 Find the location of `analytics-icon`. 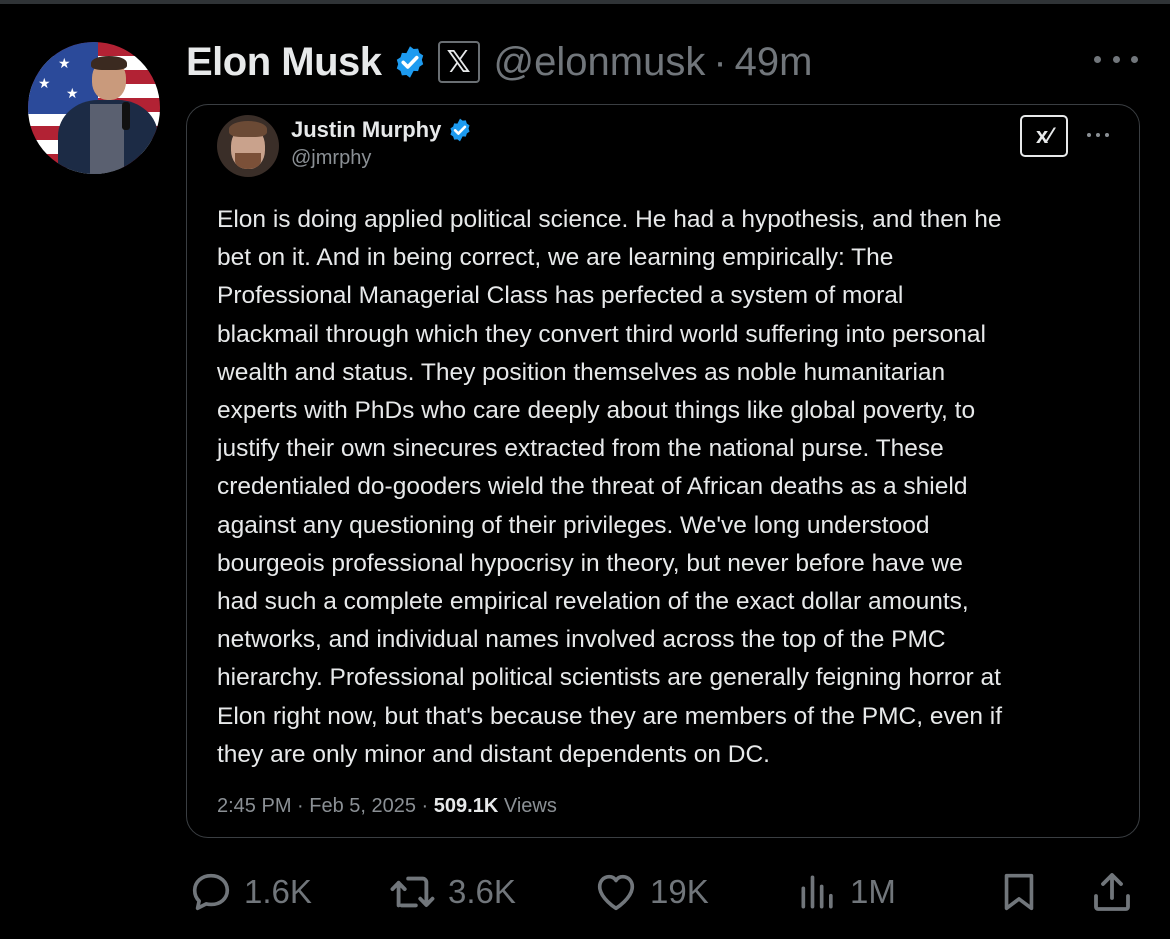

analytics-icon is located at coordinates (817, 892).